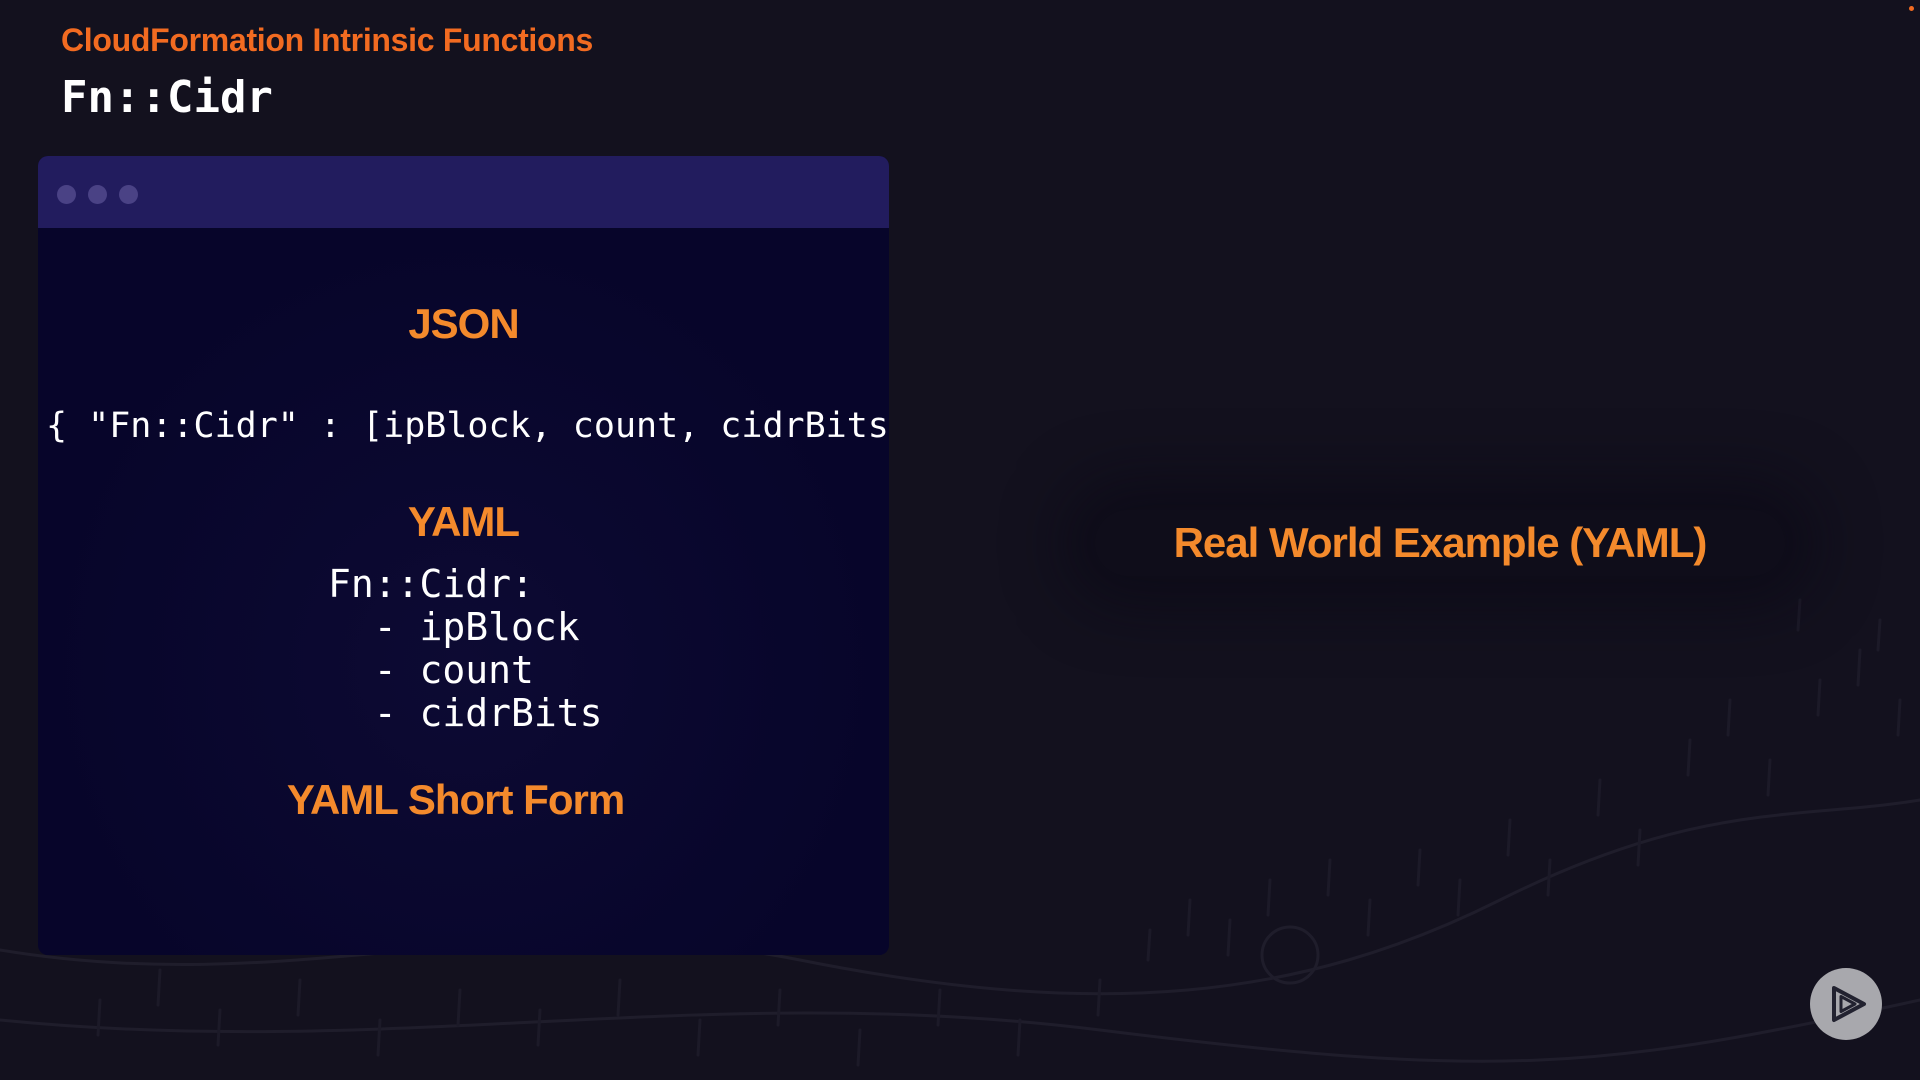 This screenshot has width=1920, height=1080. I want to click on window-titlebar, so click(463, 192).